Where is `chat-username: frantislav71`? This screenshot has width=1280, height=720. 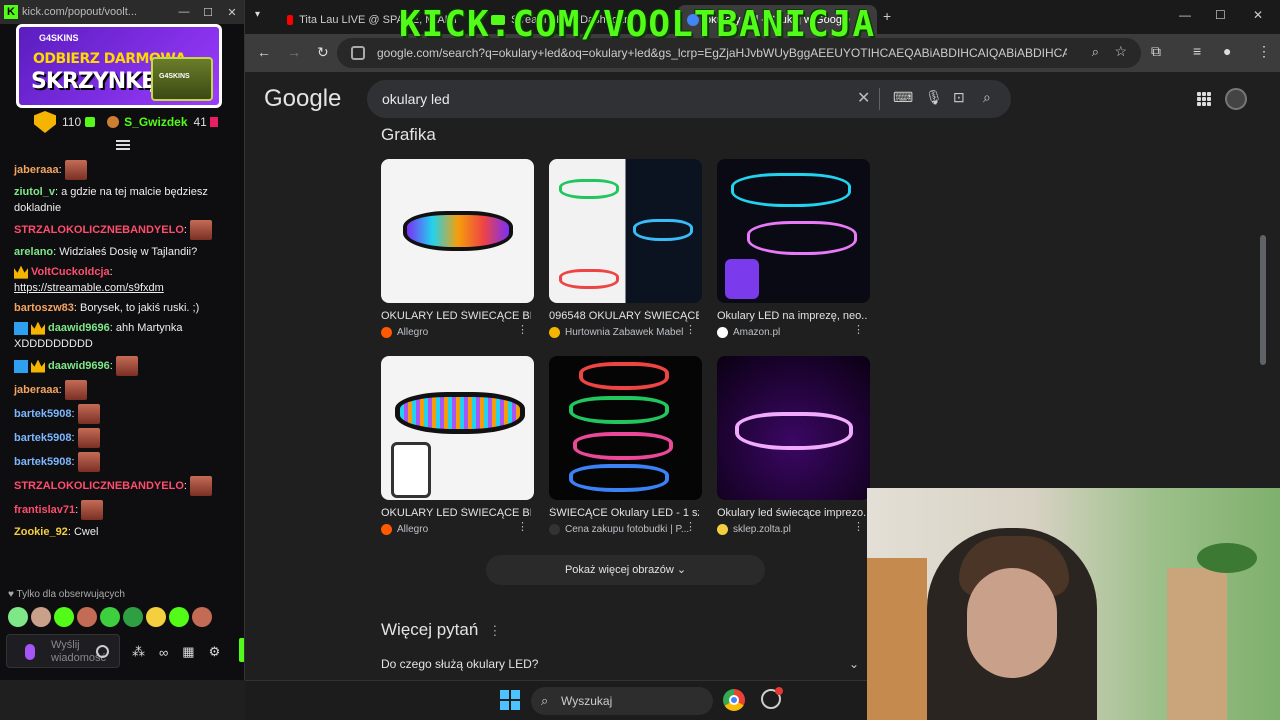
chat-username: frantislav71 is located at coordinates (44, 510).